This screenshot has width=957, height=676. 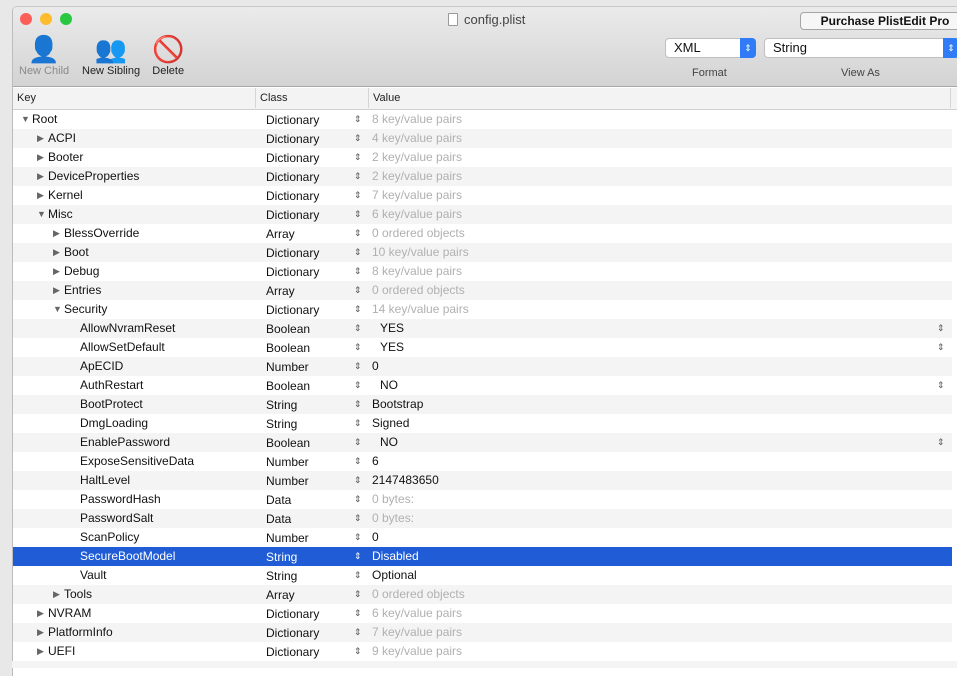 What do you see at coordinates (941, 347) in the screenshot?
I see `boolean-popup-icon: ⇕` at bounding box center [941, 347].